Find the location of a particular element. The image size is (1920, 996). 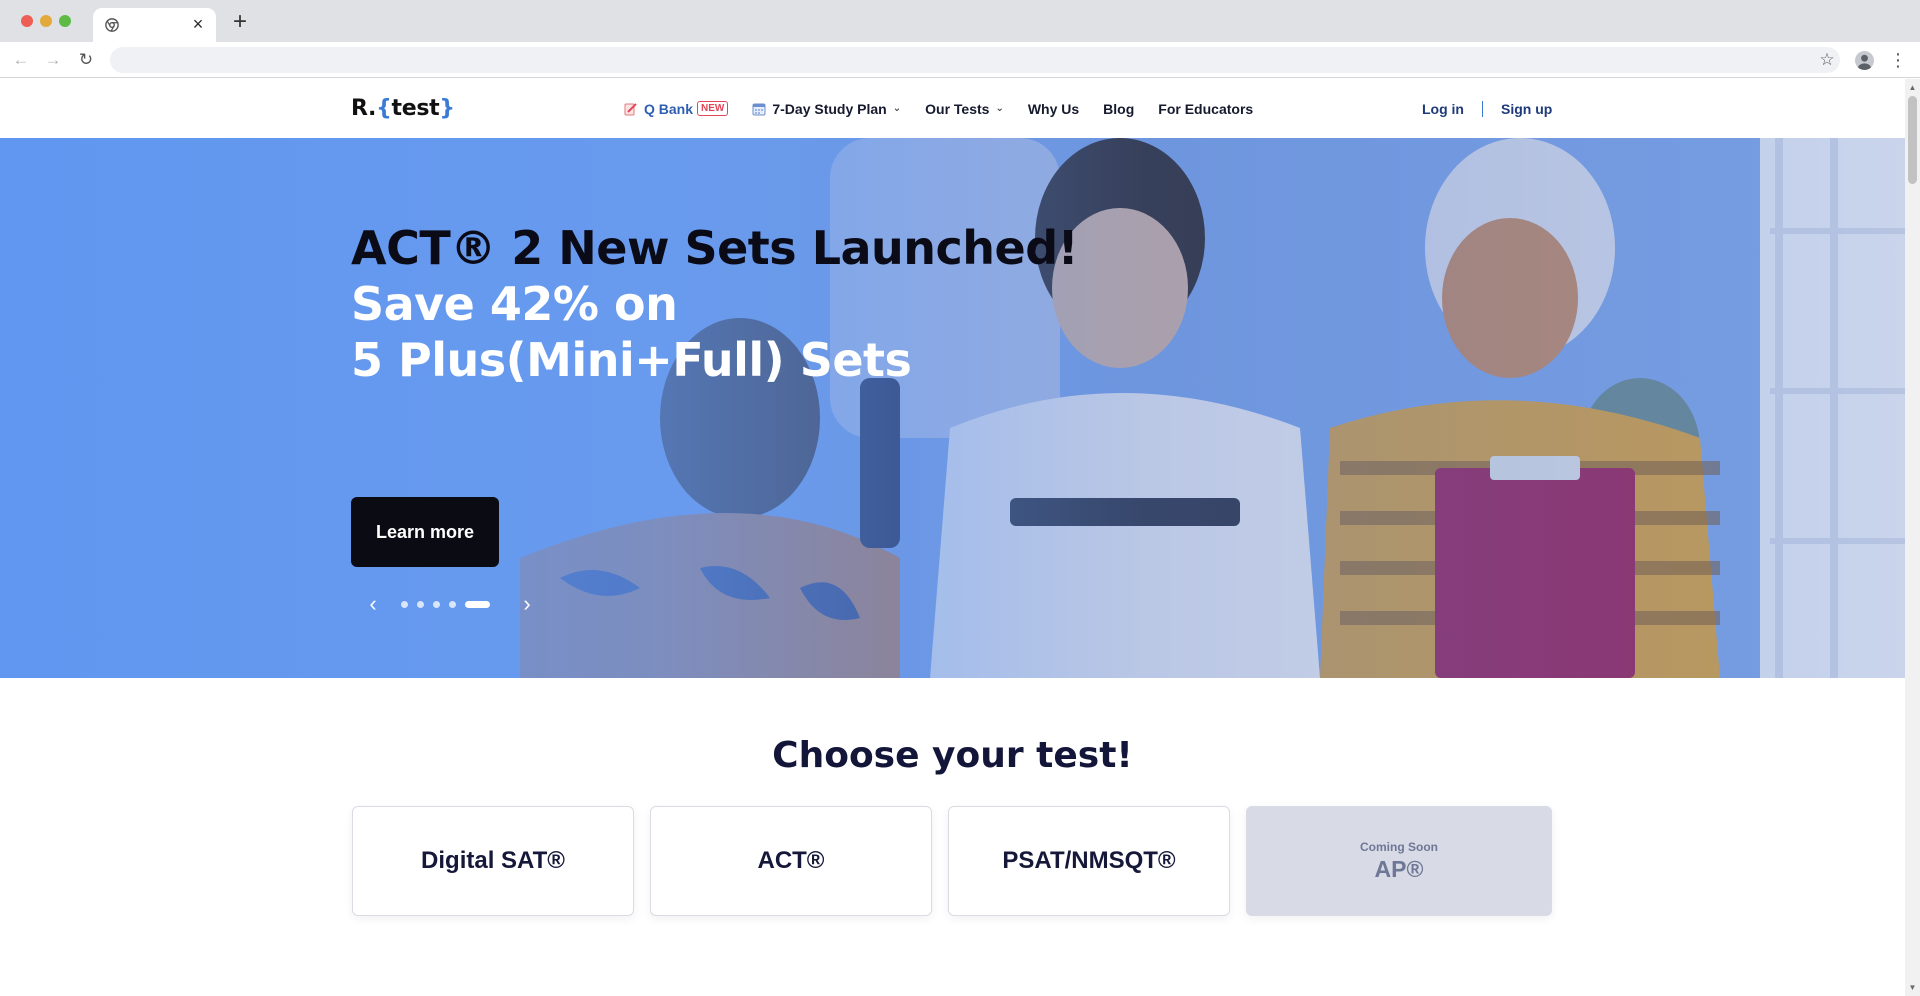

carousel-dots is located at coordinates (450, 604).